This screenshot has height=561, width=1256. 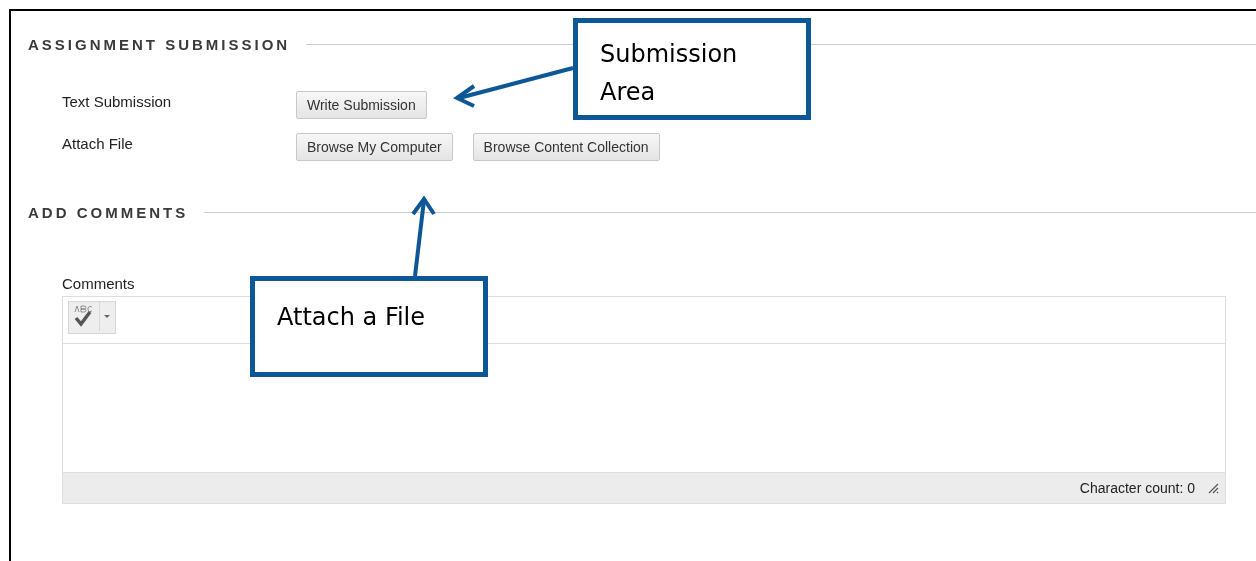 I want to click on field-label: Text Submission, so click(x=117, y=101).